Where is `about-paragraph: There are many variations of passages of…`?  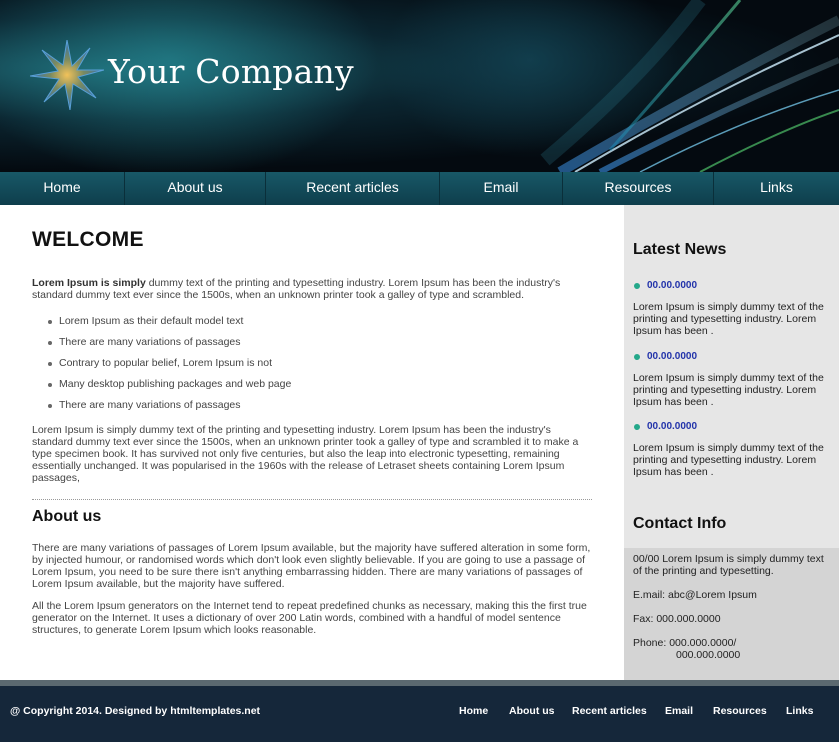 about-paragraph: There are many variations of passages of… is located at coordinates (311, 566).